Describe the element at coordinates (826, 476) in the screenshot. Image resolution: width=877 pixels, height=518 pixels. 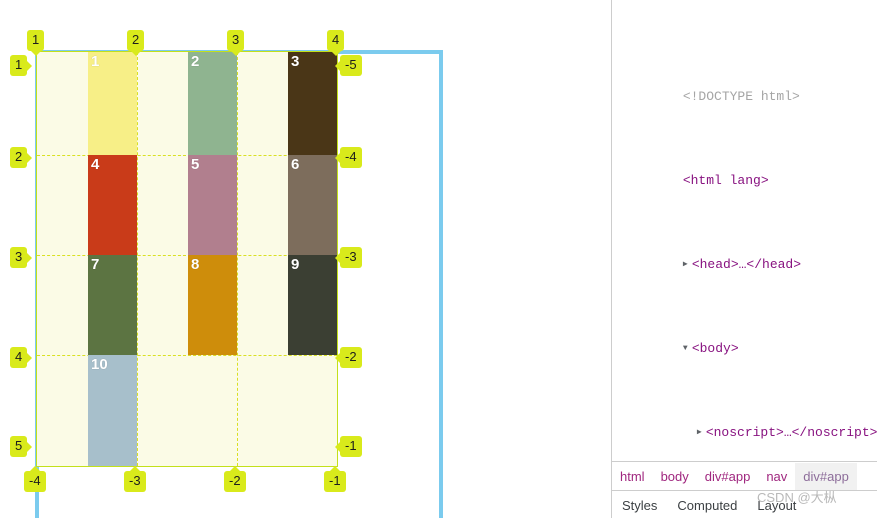
I see `breadcrumb-item-div-app-selected: div#app` at that location.